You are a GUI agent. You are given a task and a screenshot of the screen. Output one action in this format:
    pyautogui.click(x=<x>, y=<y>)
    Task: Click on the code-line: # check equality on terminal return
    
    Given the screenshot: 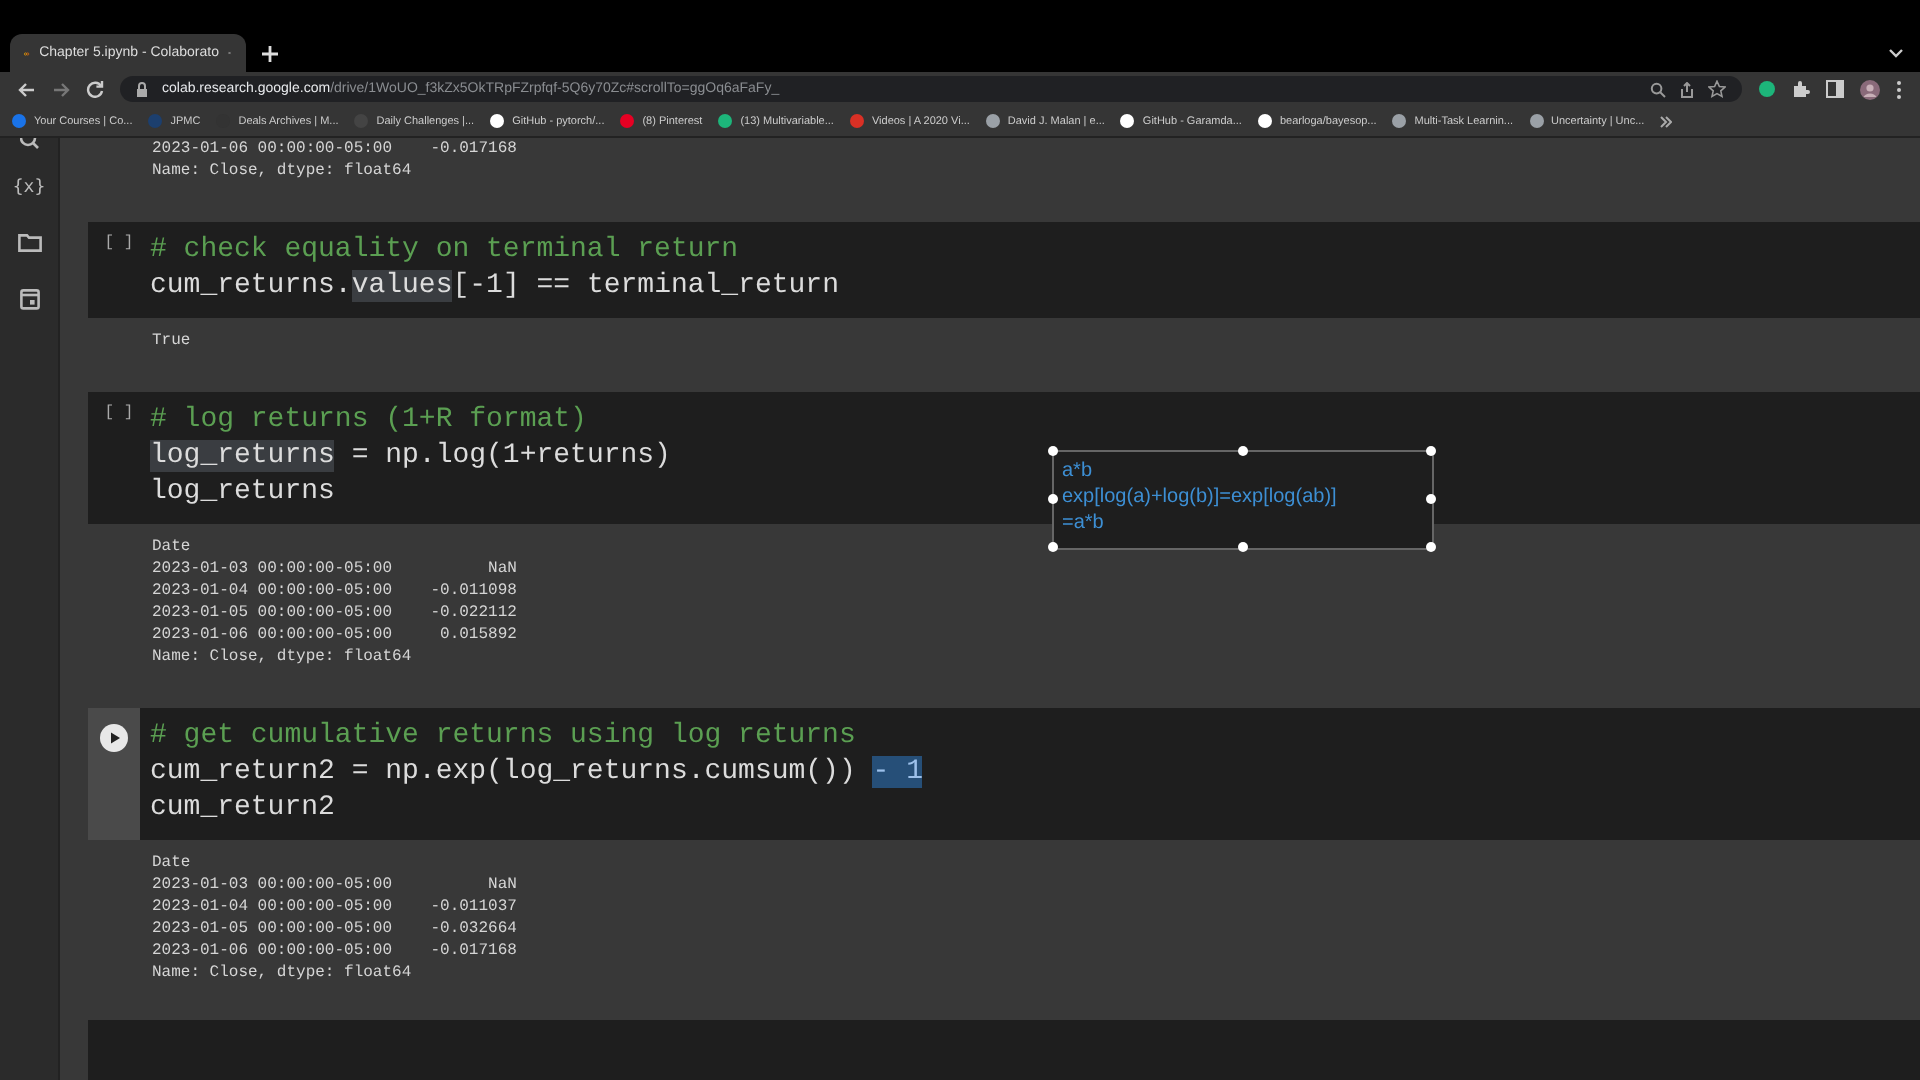 What is the action you would take?
    pyautogui.click(x=445, y=250)
    